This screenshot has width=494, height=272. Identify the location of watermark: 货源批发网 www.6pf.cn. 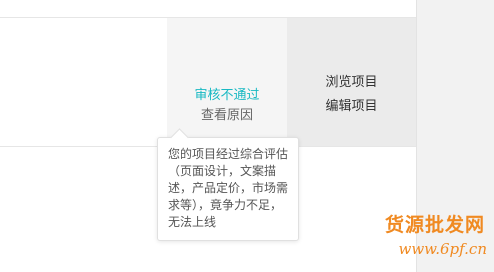
(433, 238).